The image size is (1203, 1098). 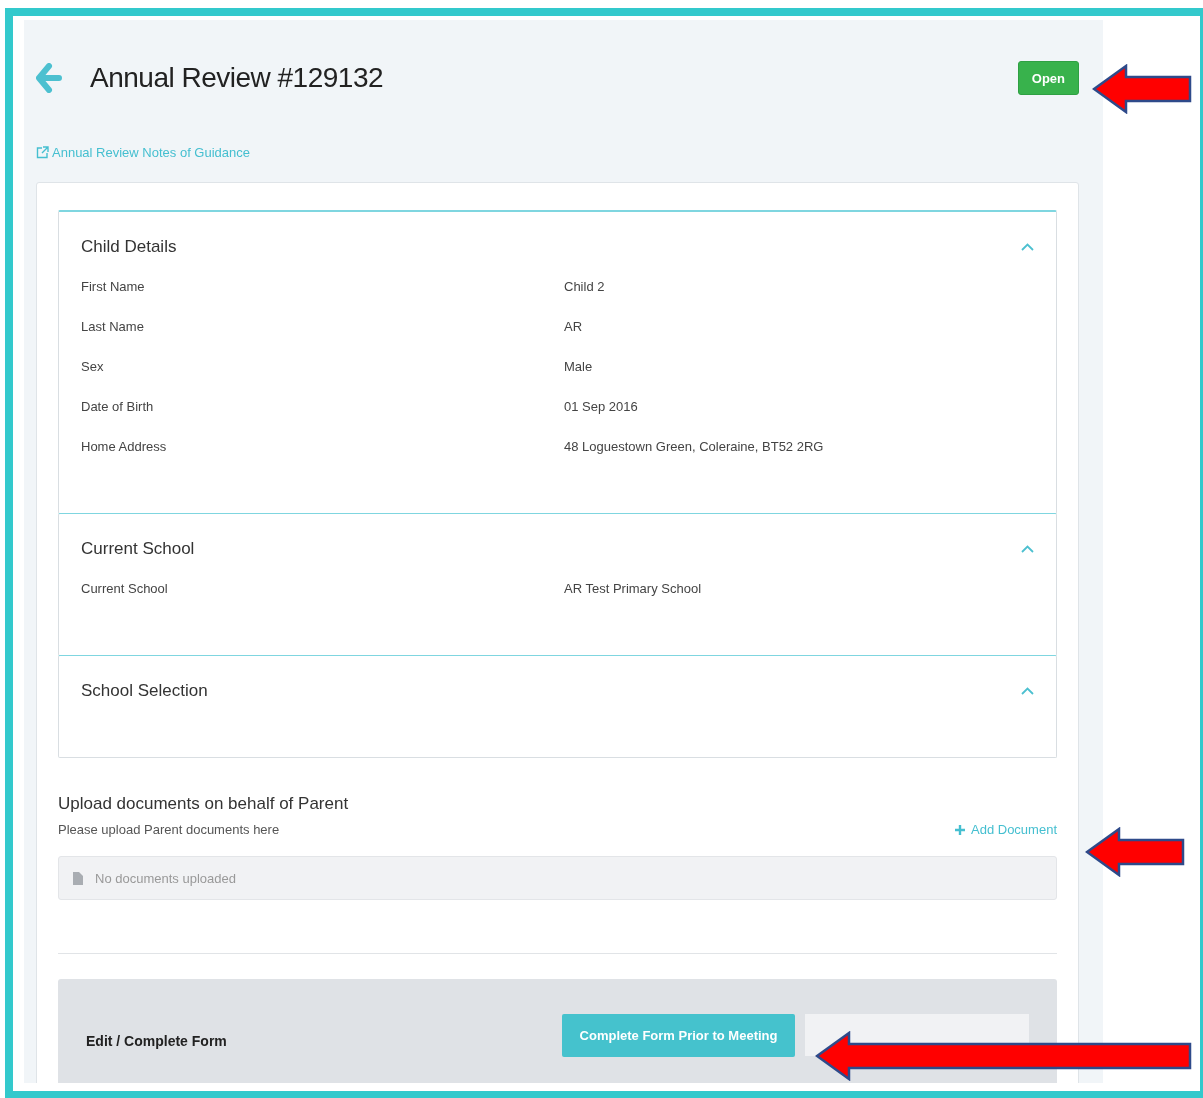 What do you see at coordinates (157, 1041) in the screenshot?
I see `panel-label: Edit / Complete Form` at bounding box center [157, 1041].